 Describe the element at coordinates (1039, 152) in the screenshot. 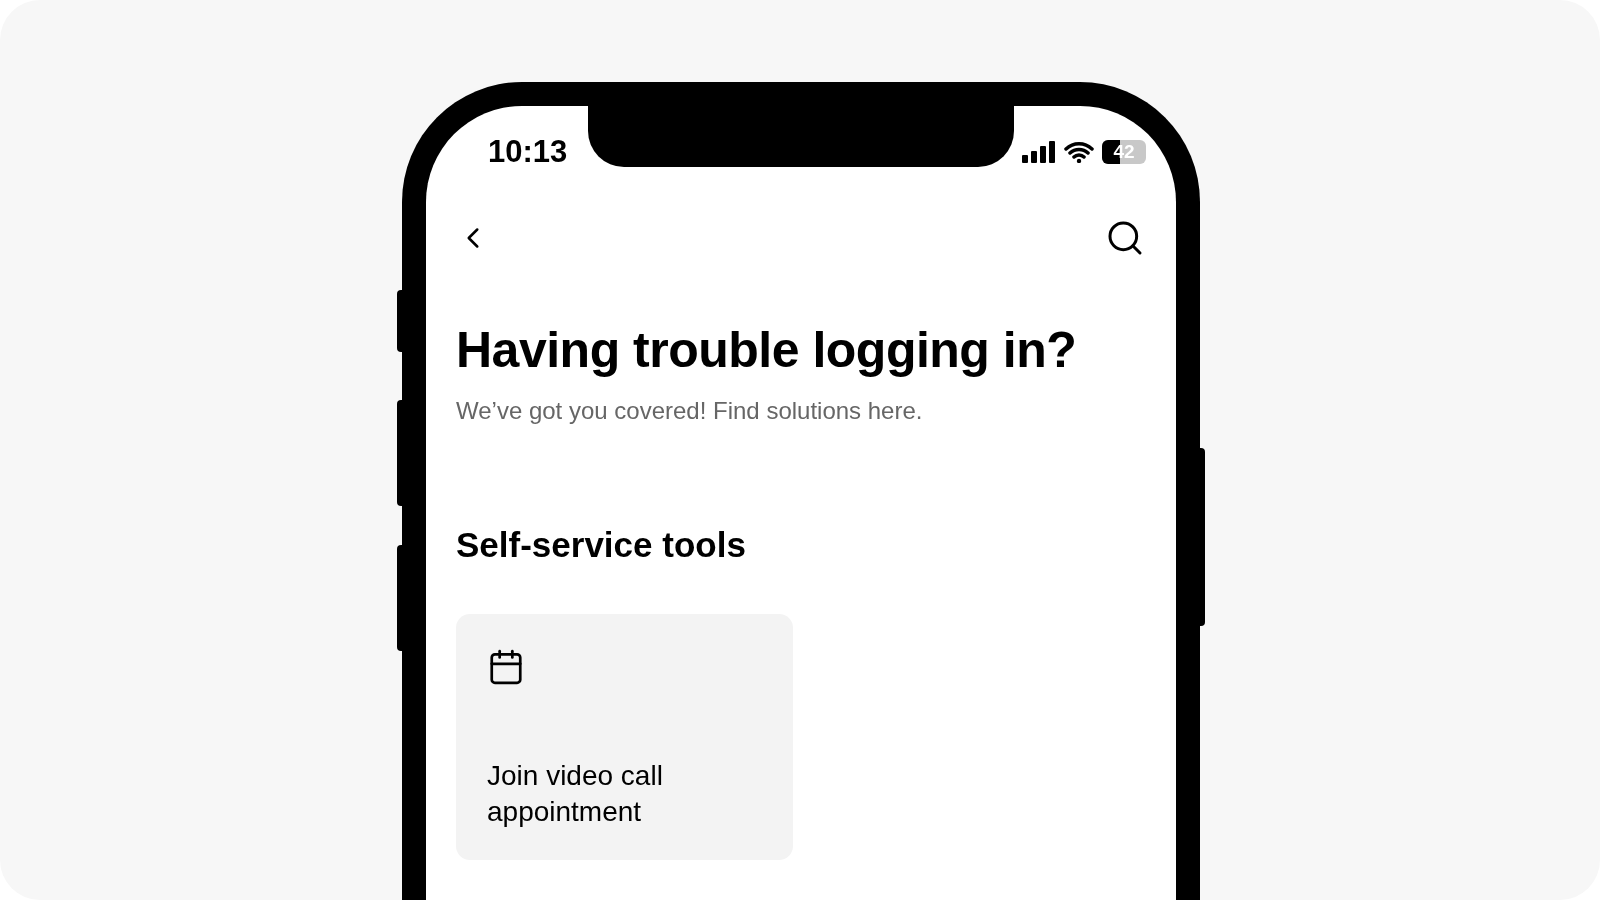

I see `signal-icon` at that location.